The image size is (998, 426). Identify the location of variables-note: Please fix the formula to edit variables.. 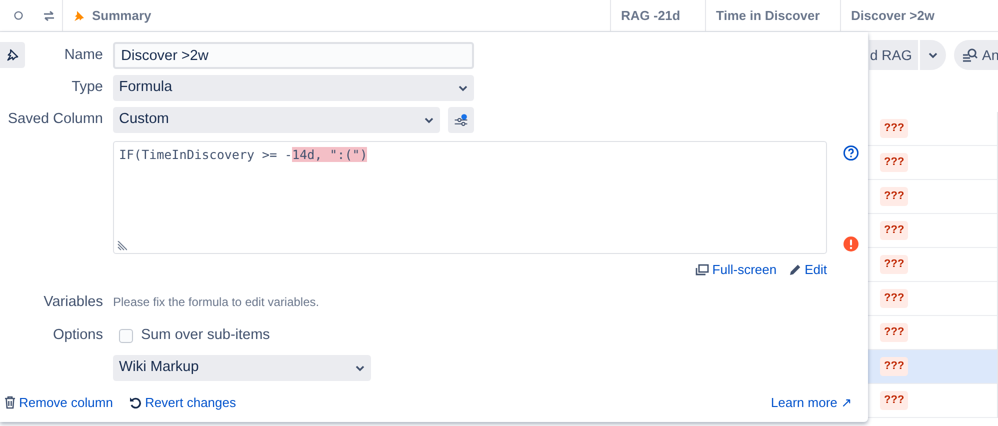
(216, 303).